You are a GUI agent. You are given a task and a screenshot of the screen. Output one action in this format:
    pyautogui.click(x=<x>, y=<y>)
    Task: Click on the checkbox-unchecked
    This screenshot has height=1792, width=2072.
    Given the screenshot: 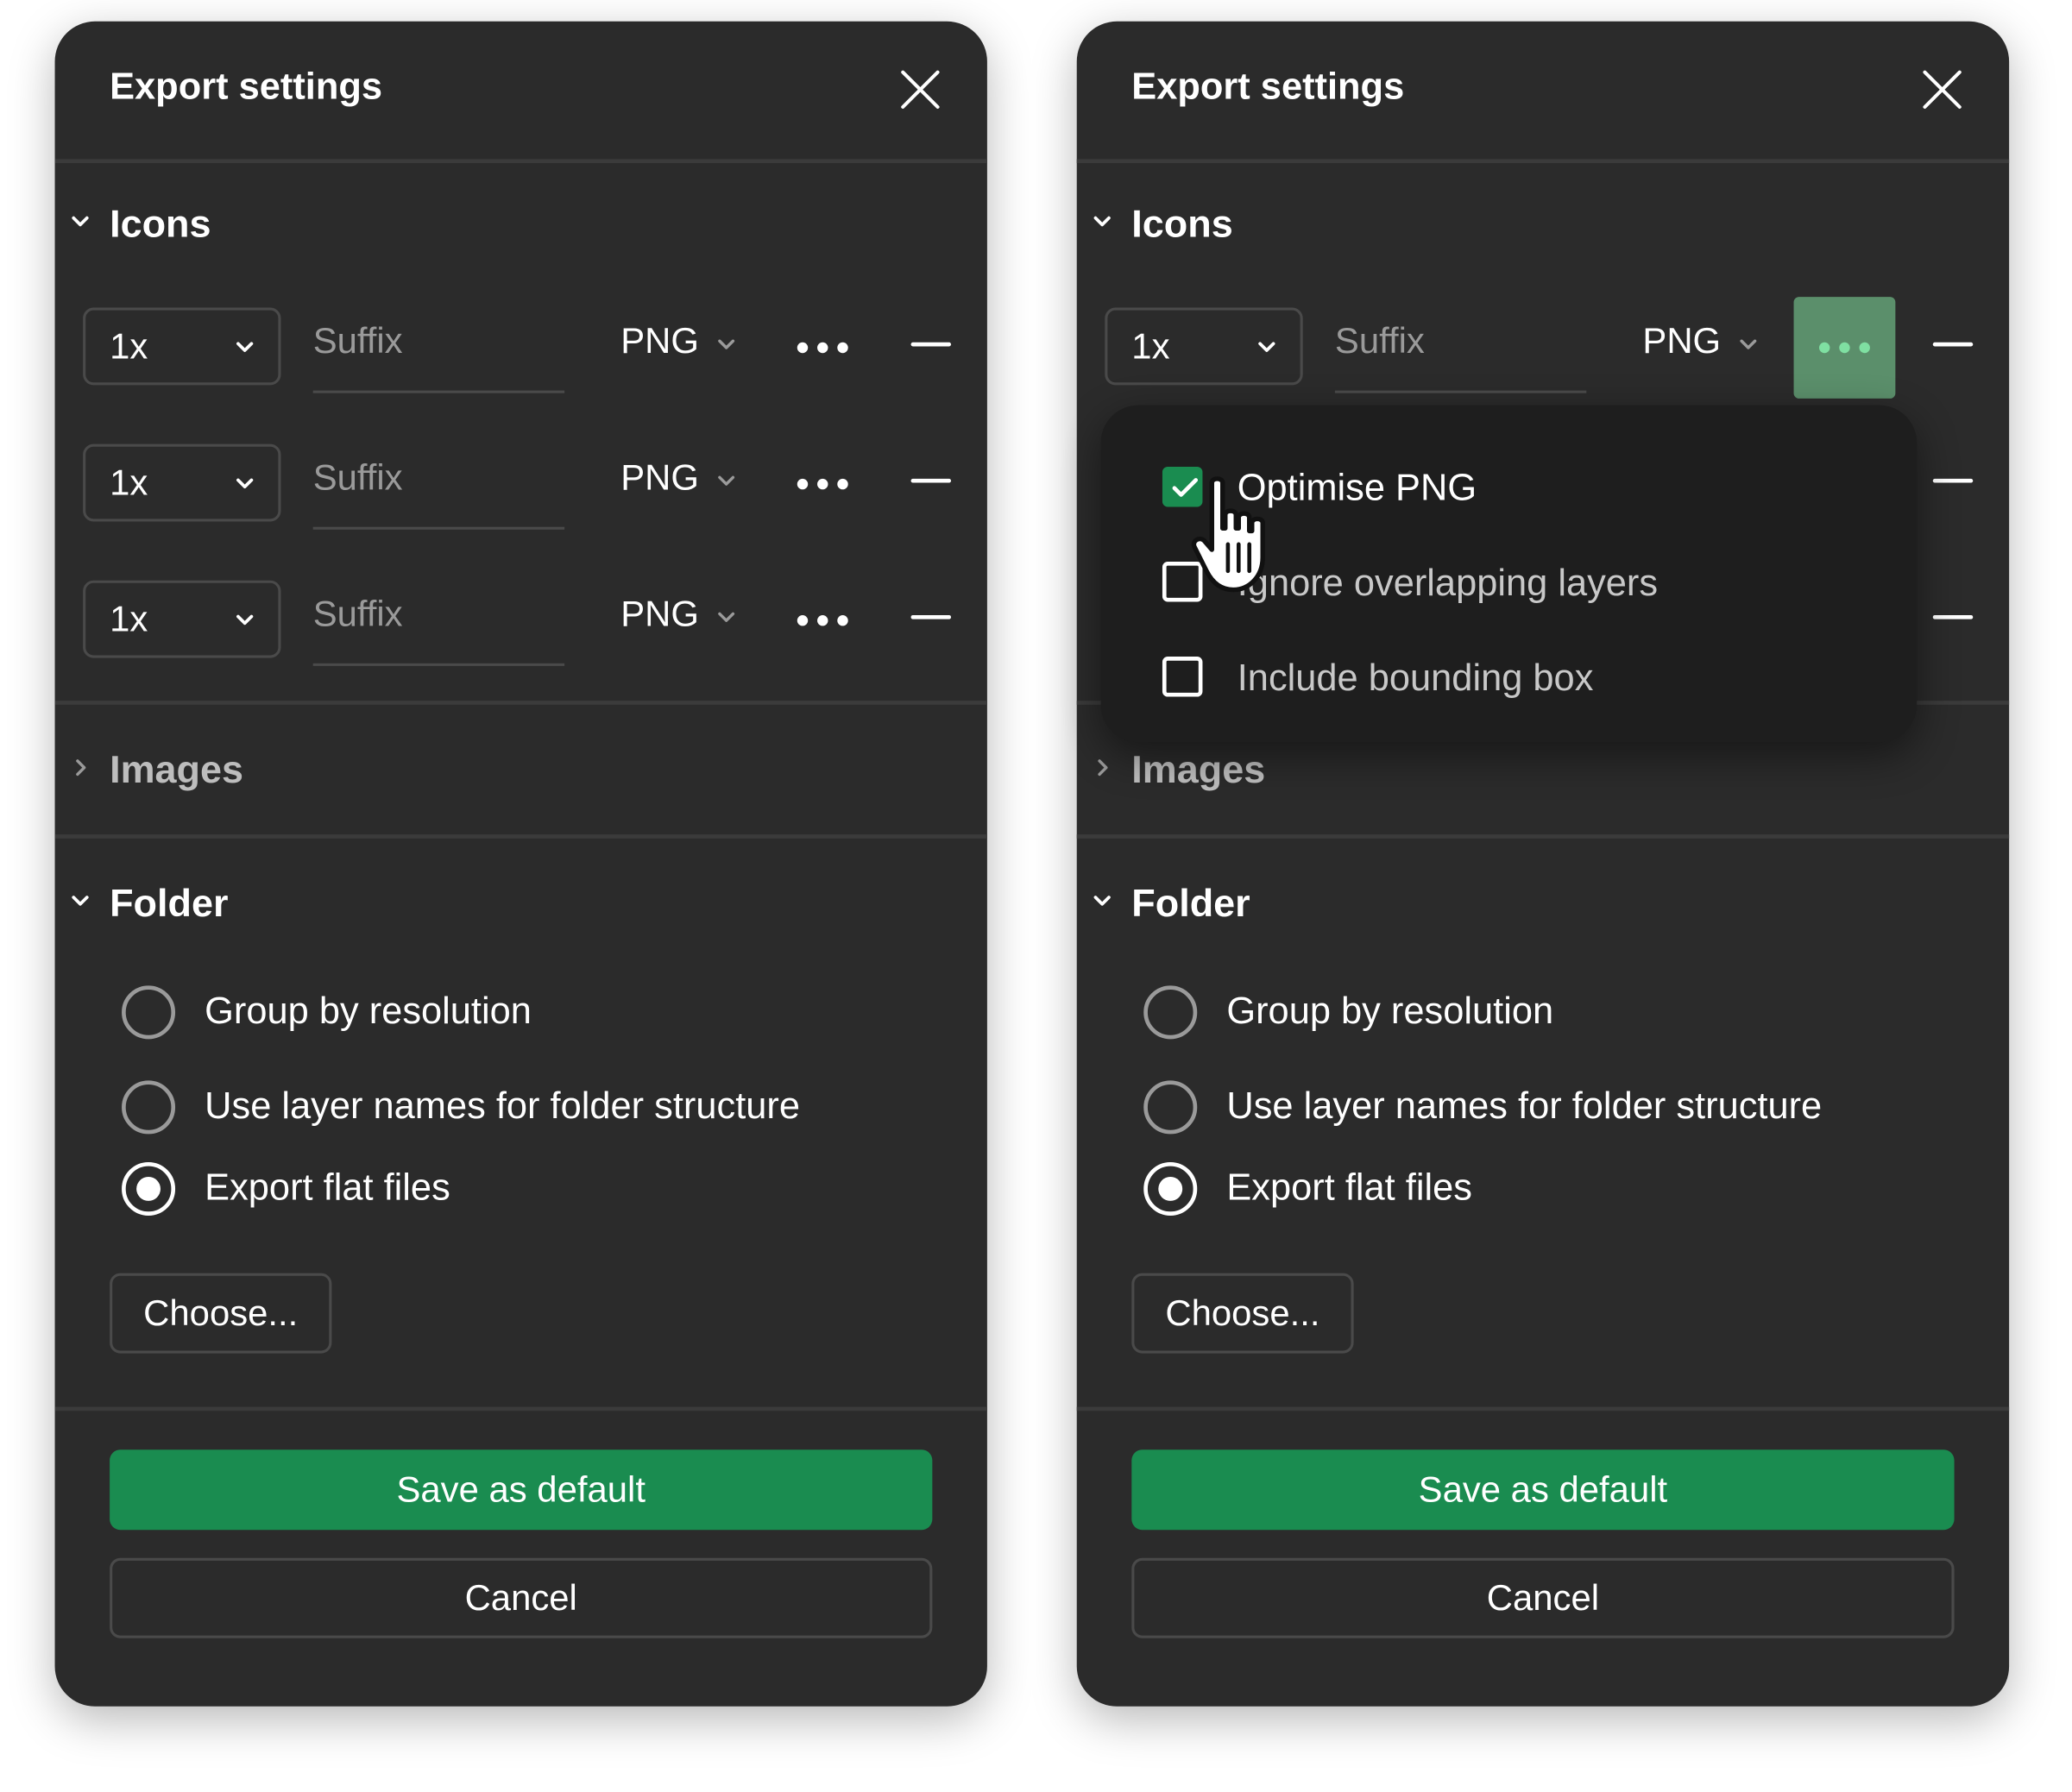 What is the action you would take?
    pyautogui.click(x=1182, y=677)
    